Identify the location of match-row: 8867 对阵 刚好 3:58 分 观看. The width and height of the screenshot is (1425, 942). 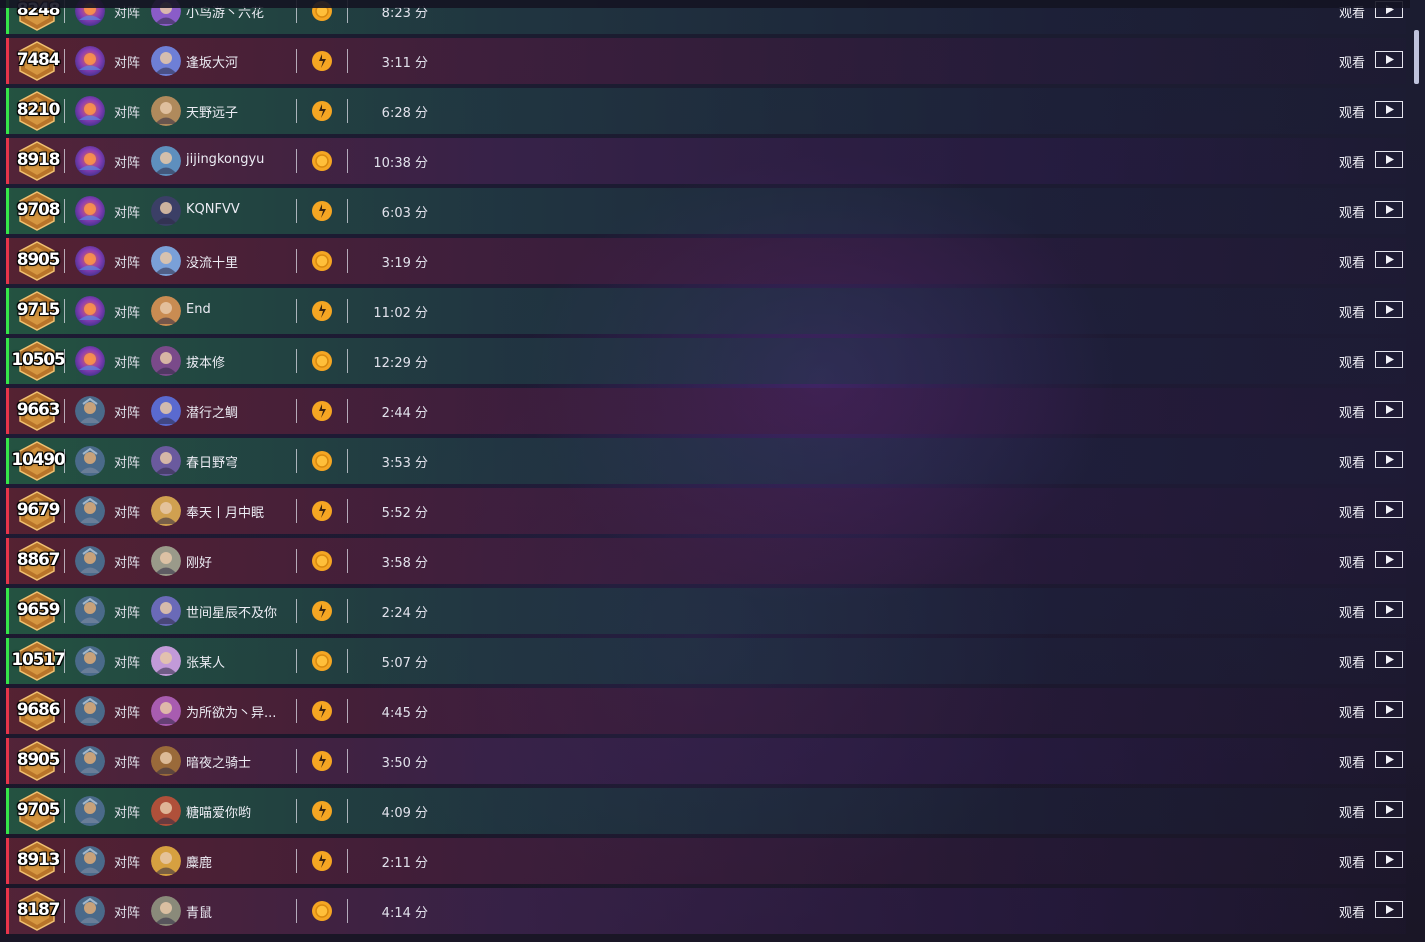
(706, 561).